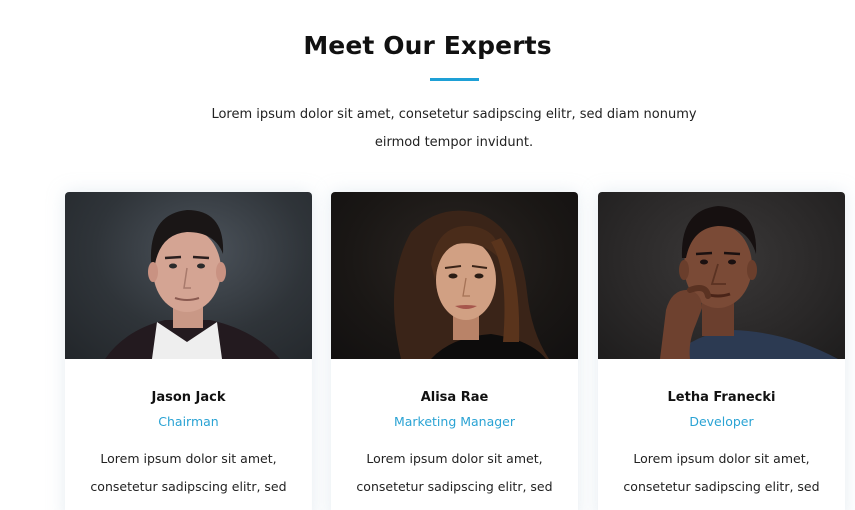  I want to click on expert-name: Letha Franecki, so click(721, 397).